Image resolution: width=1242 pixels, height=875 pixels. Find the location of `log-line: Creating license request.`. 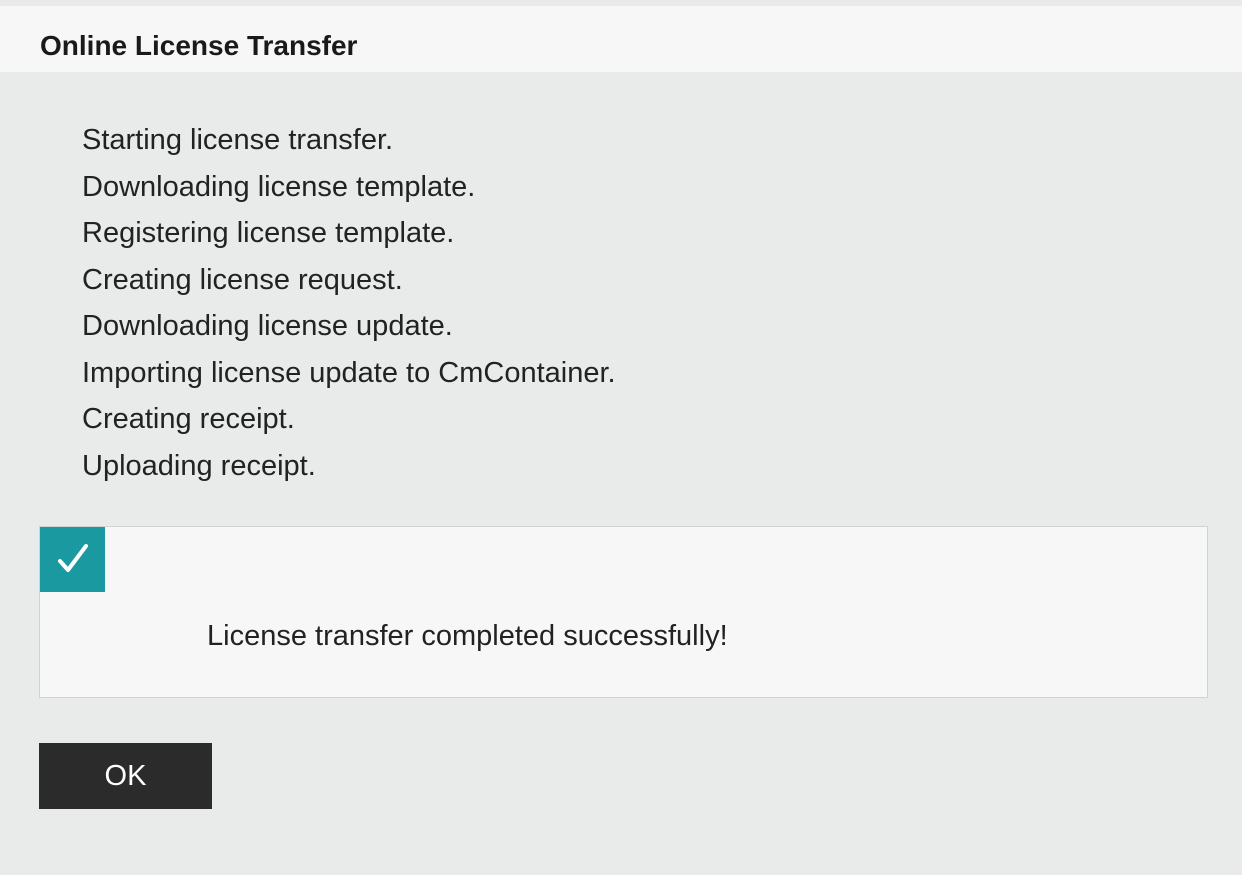

log-line: Creating license request. is located at coordinates (242, 279).